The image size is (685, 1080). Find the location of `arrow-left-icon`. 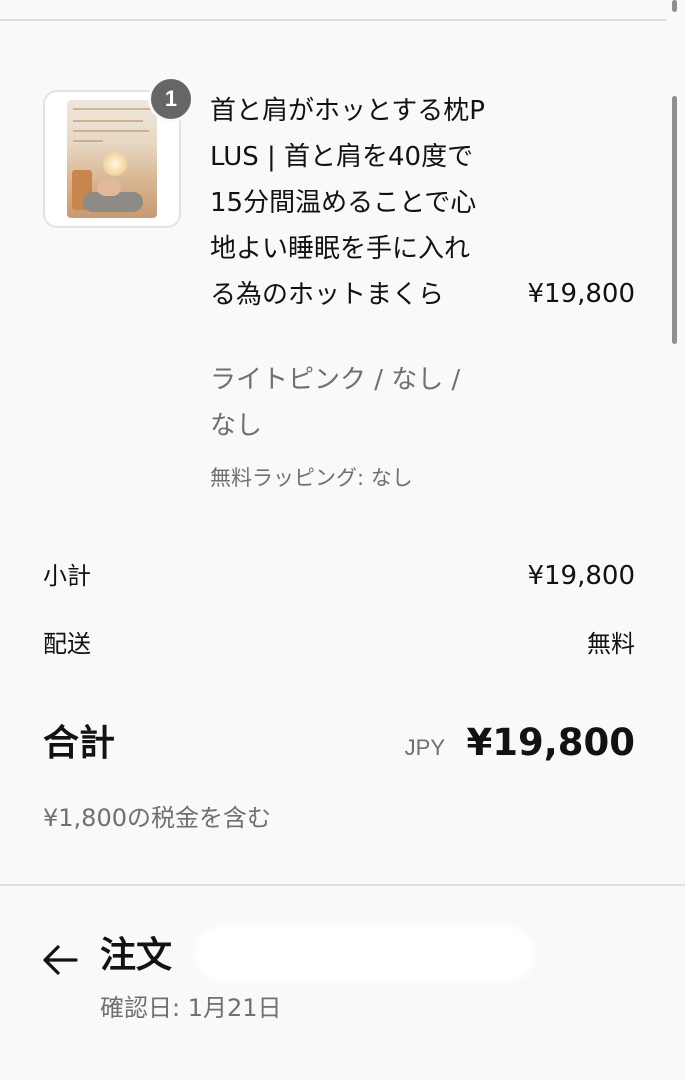

arrow-left-icon is located at coordinates (60, 960).